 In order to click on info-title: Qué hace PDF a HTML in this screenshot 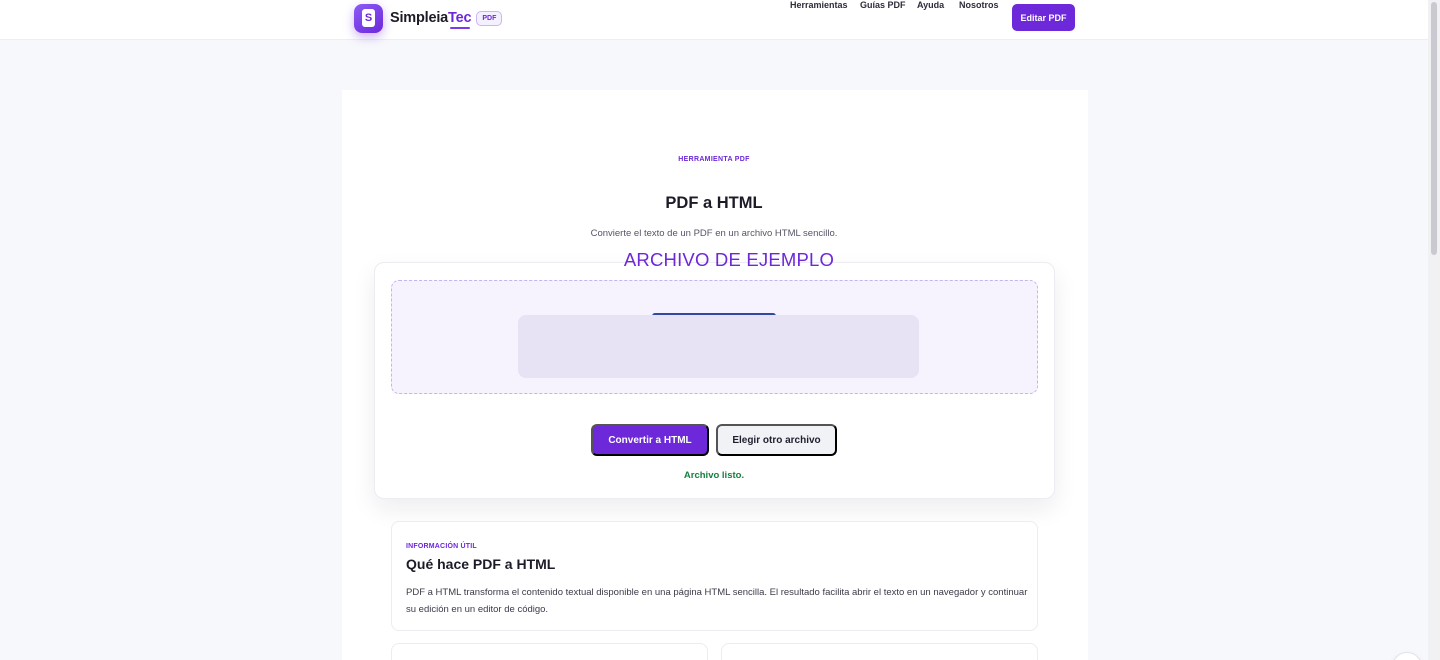, I will do `click(481, 564)`.